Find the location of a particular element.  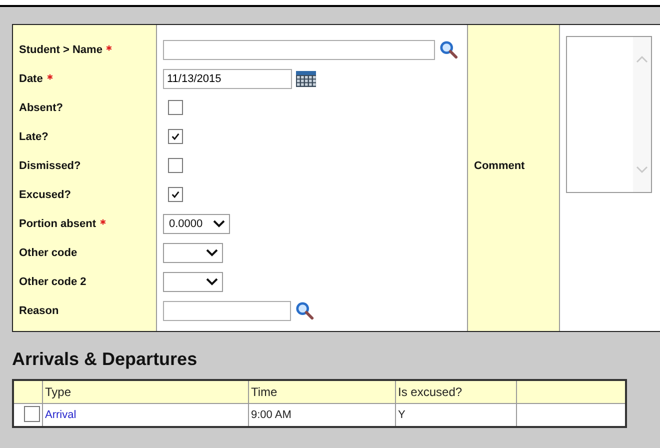

column-header: Is excused? is located at coordinates (456, 392).